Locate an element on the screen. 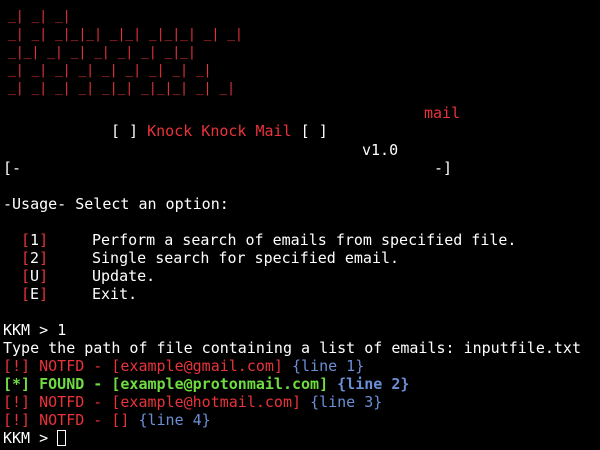 The height and width of the screenshot is (450, 600). email-address: [] is located at coordinates (120, 420).